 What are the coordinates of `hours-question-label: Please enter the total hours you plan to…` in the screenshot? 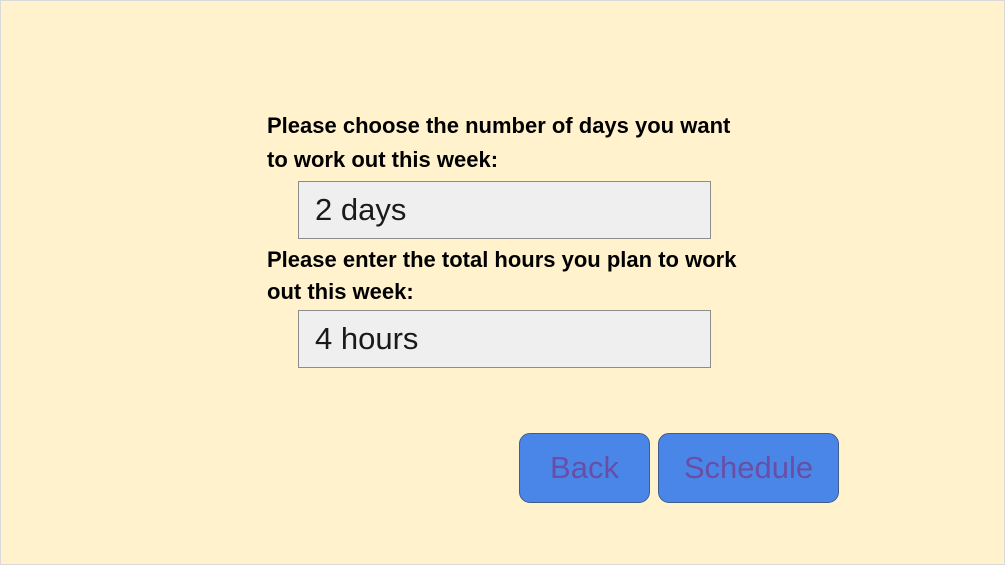 It's located at (502, 275).